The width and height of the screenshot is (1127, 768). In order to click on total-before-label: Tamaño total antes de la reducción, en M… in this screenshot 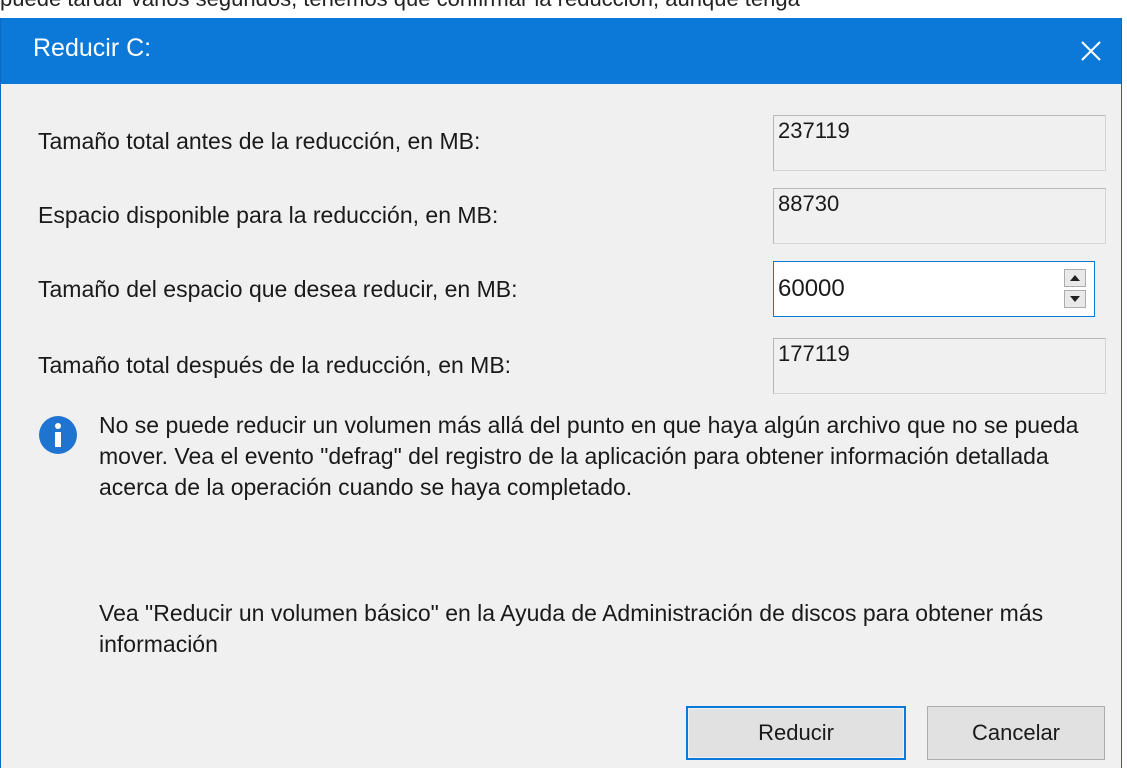, I will do `click(259, 141)`.